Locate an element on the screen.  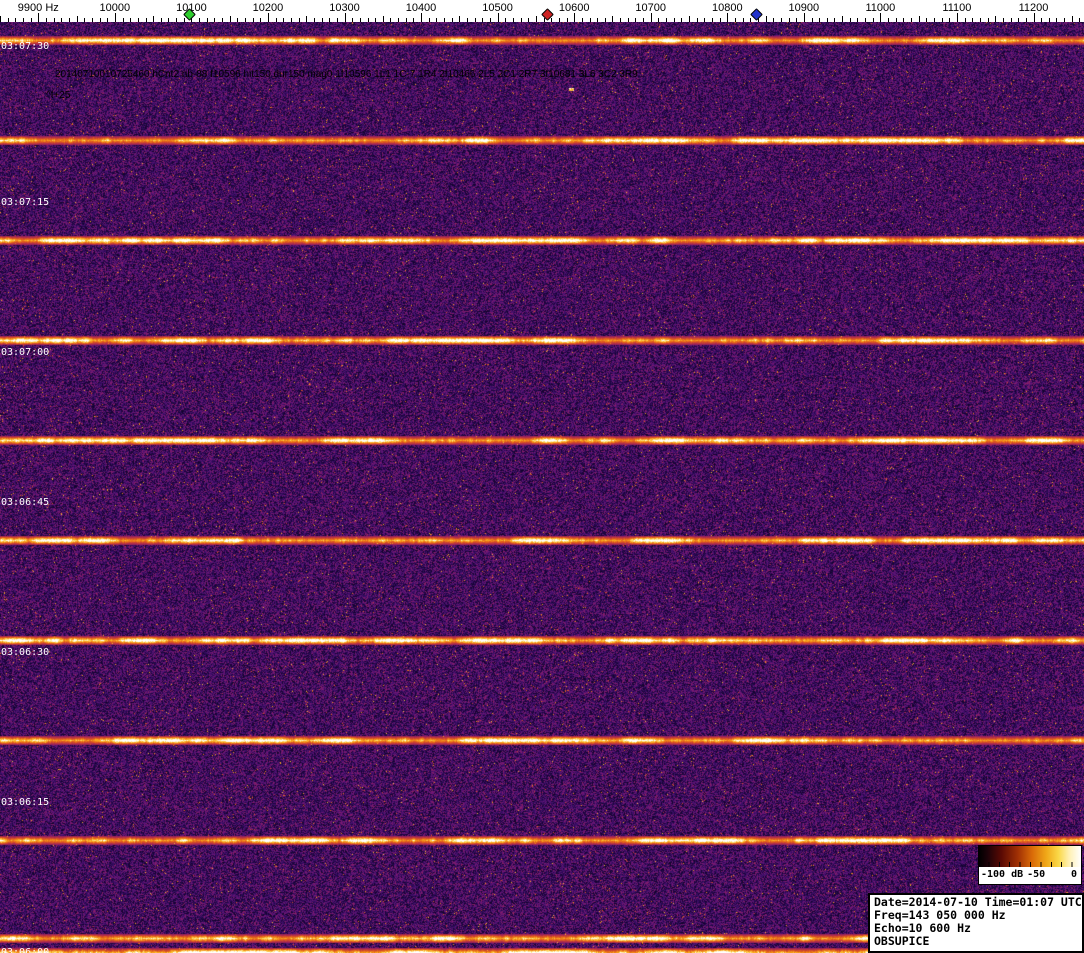
frequency-axis-label: 11100 is located at coordinates (957, 8).